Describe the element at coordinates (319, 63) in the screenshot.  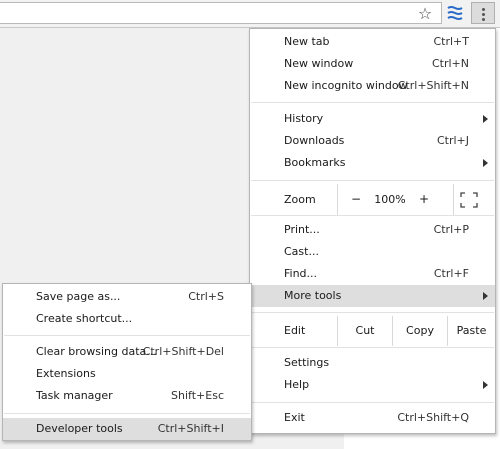
I see `menu-item-label: New window` at that location.